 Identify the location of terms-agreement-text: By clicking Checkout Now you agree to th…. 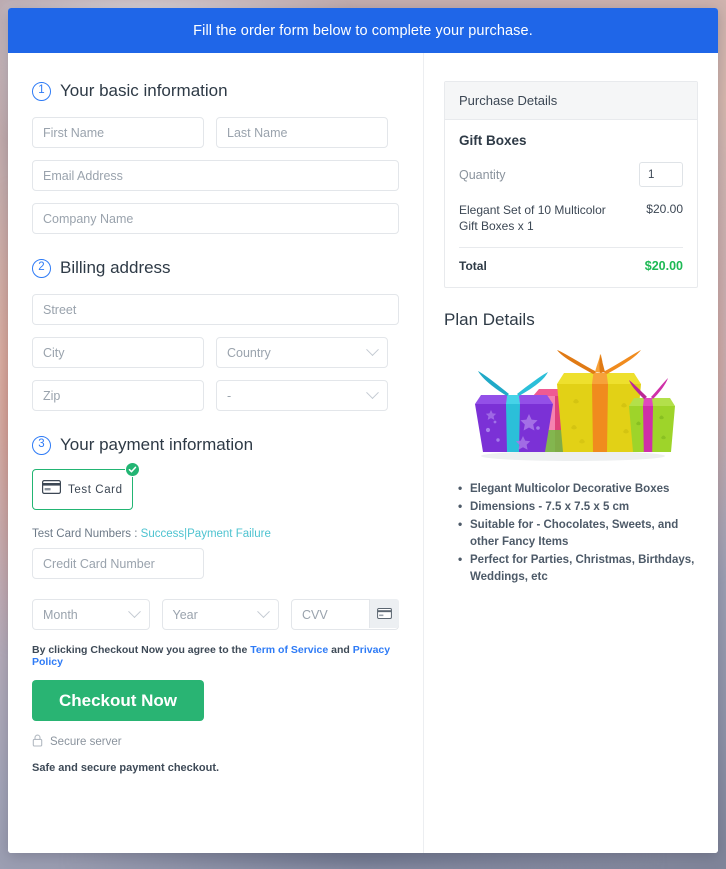
(215, 656).